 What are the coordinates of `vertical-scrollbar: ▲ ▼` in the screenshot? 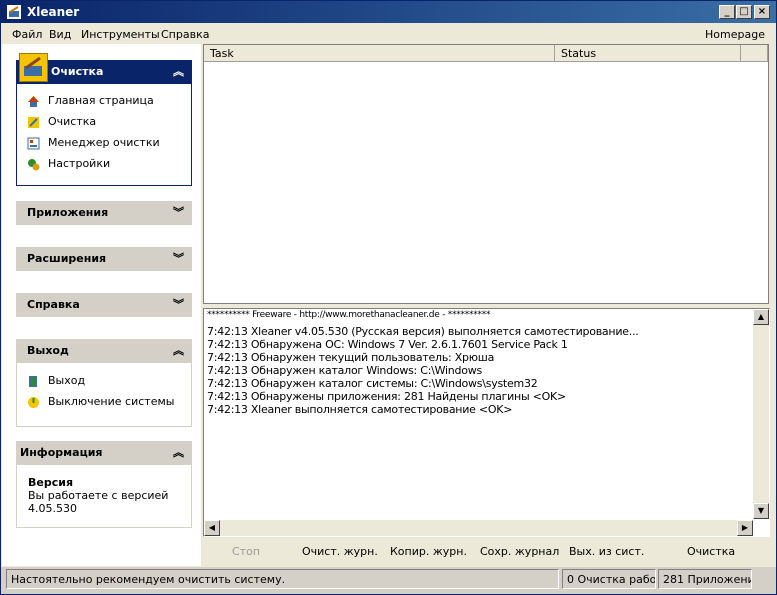 It's located at (761, 414).